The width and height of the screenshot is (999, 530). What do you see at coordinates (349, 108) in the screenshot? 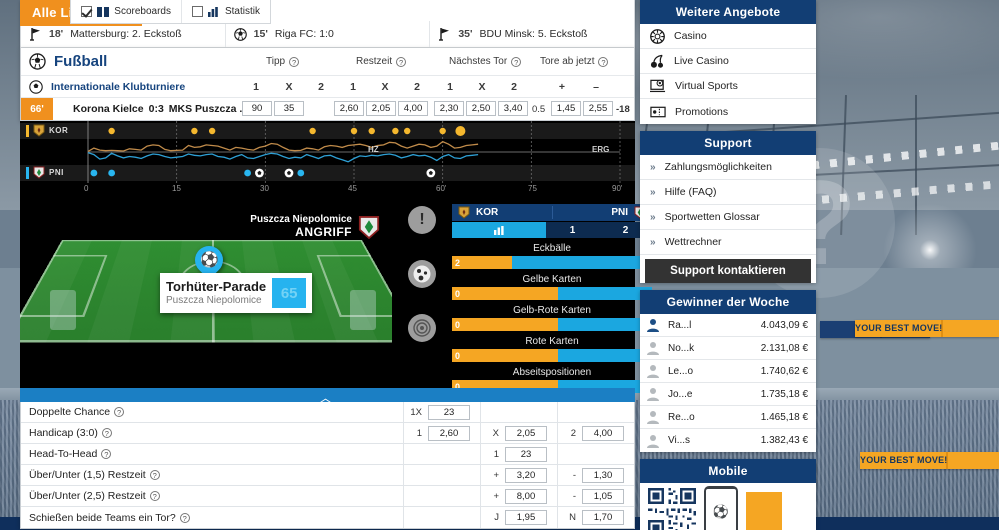
I see `odds-restzeit-1: 2,60` at bounding box center [349, 108].